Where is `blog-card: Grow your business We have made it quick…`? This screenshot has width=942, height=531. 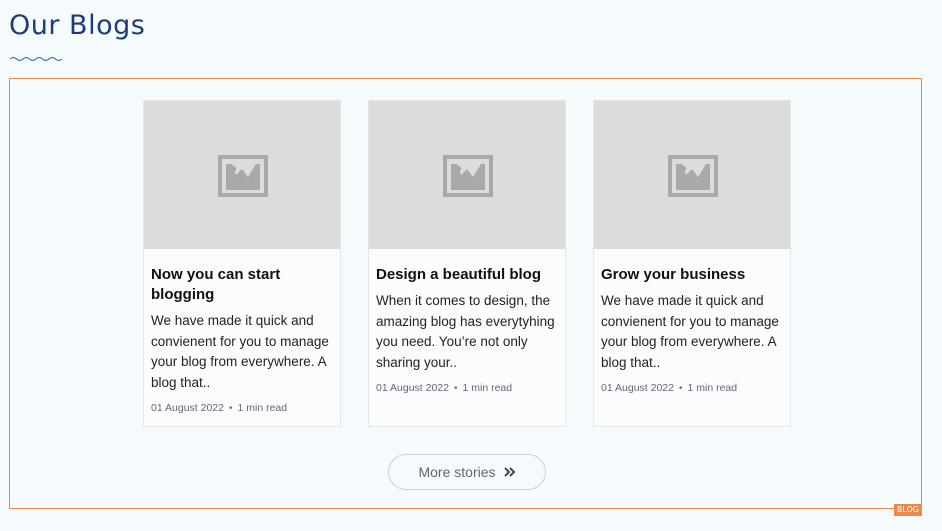
blog-card: Grow your business We have made it quick… is located at coordinates (692, 263).